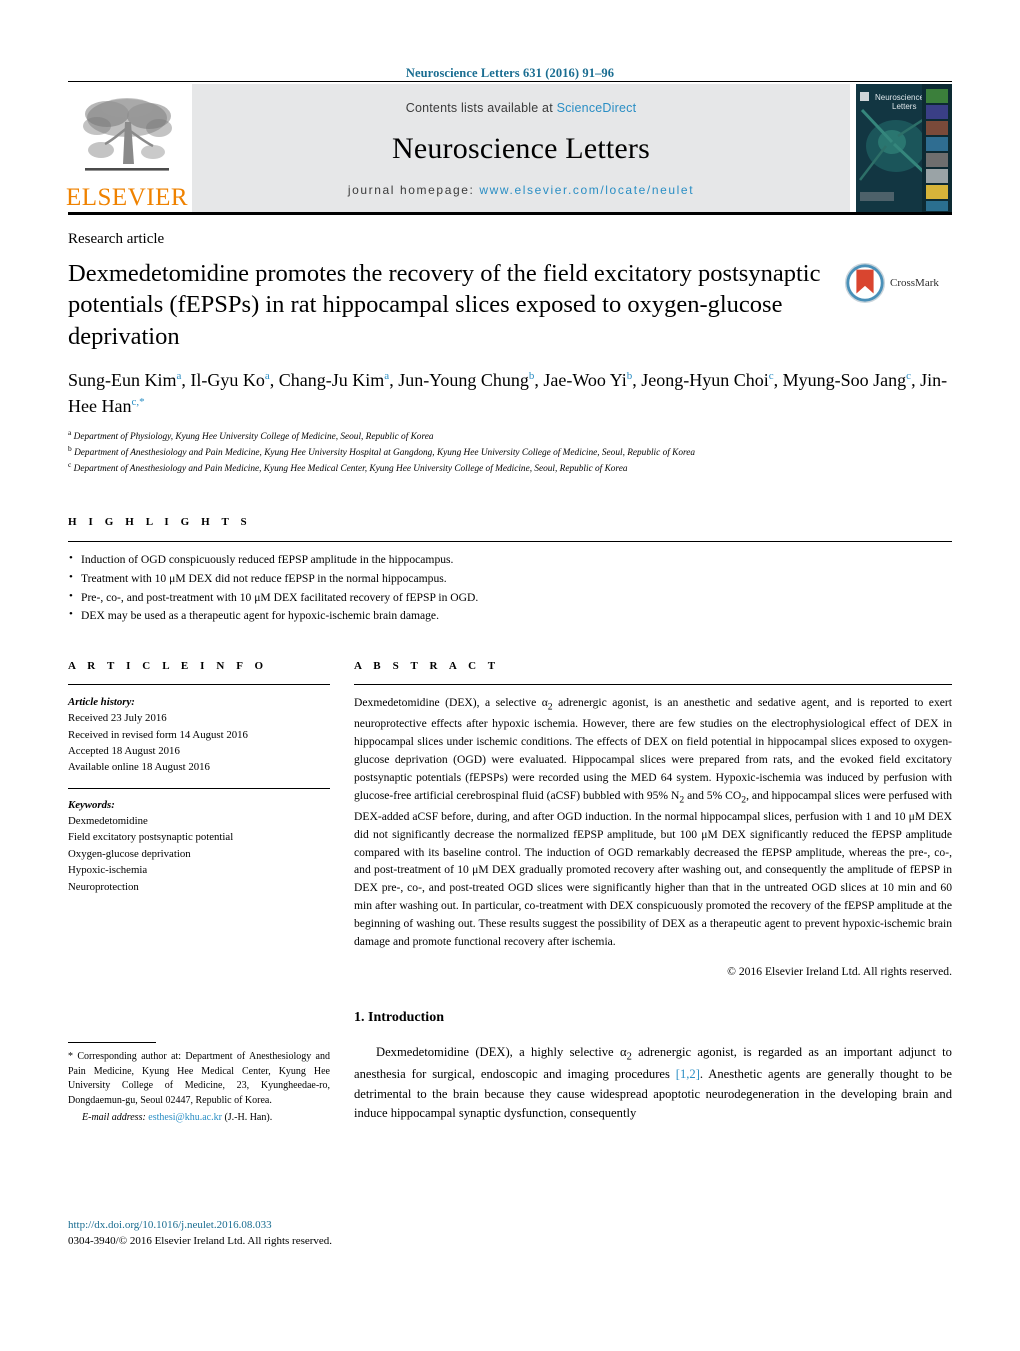 This screenshot has height=1351, width=1020. Describe the element at coordinates (399, 1017) in the screenshot. I see `introduction-heading: 1. Introduction` at that location.